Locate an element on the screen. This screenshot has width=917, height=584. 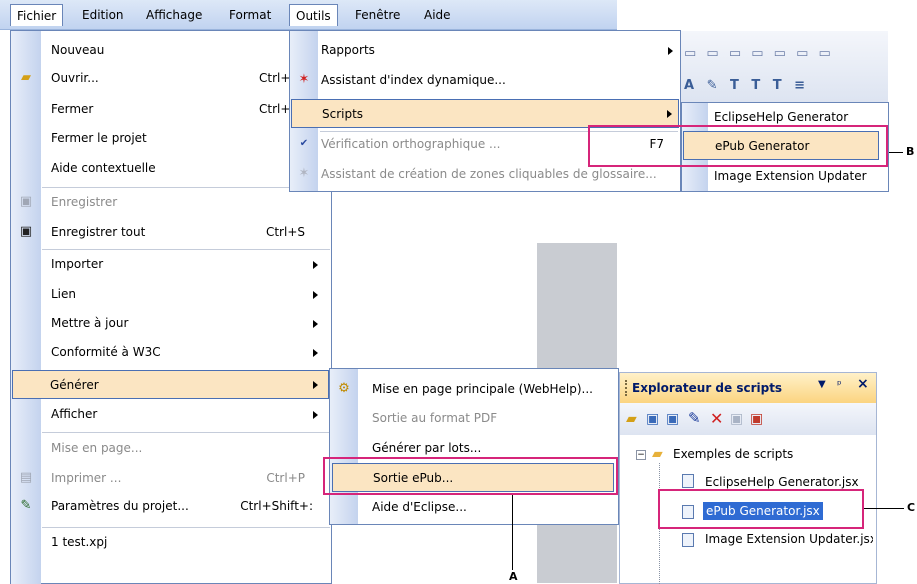
menu-item-fermer: Fermer Ctrl+ is located at coordinates (171, 109).